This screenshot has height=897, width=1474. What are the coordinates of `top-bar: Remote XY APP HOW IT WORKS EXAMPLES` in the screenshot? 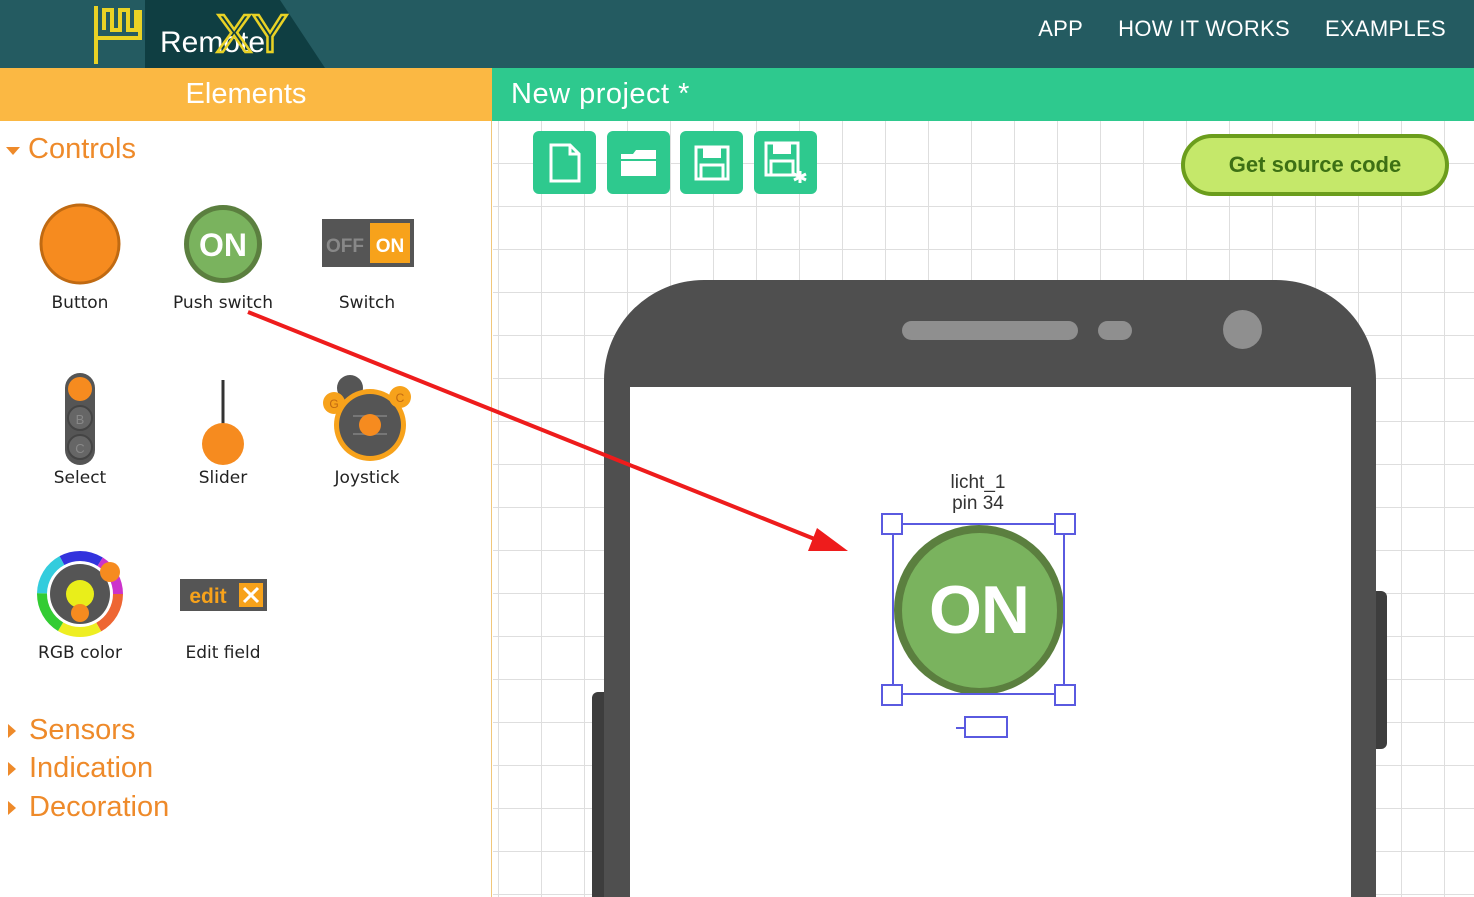 It's located at (737, 34).